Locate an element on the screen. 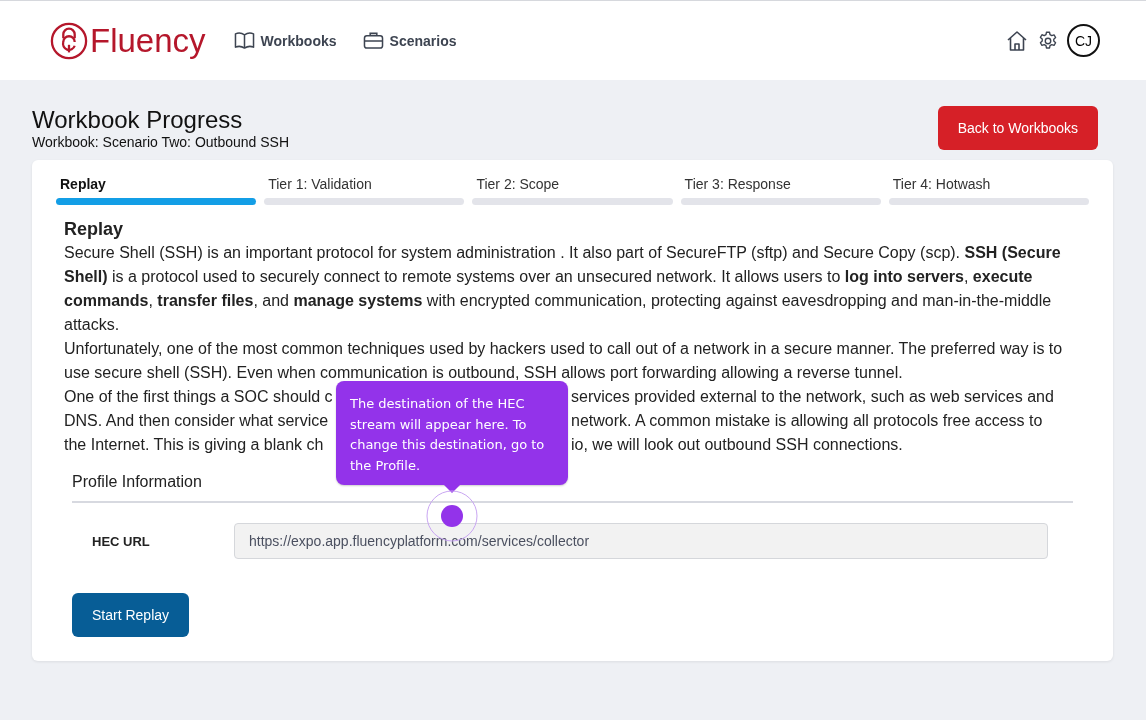 The width and height of the screenshot is (1146, 720). page-title: Workbook Progress is located at coordinates (138, 120).